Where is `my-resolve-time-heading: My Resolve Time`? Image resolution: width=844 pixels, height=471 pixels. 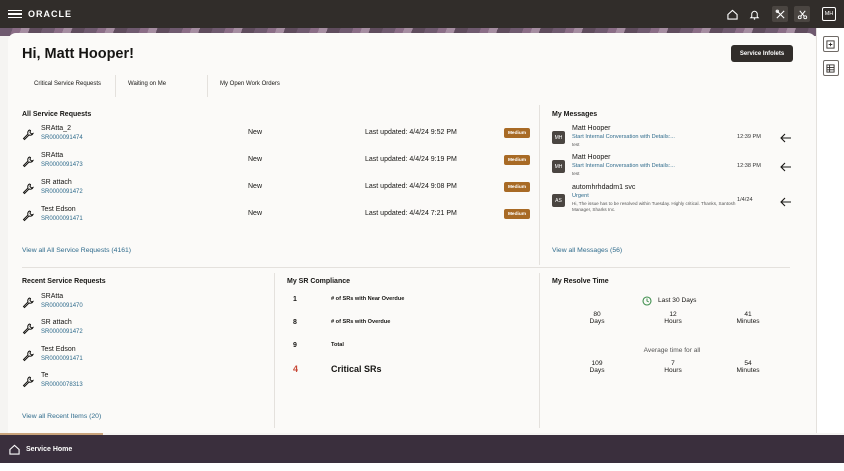
my-resolve-time-heading: My Resolve Time is located at coordinates (580, 281).